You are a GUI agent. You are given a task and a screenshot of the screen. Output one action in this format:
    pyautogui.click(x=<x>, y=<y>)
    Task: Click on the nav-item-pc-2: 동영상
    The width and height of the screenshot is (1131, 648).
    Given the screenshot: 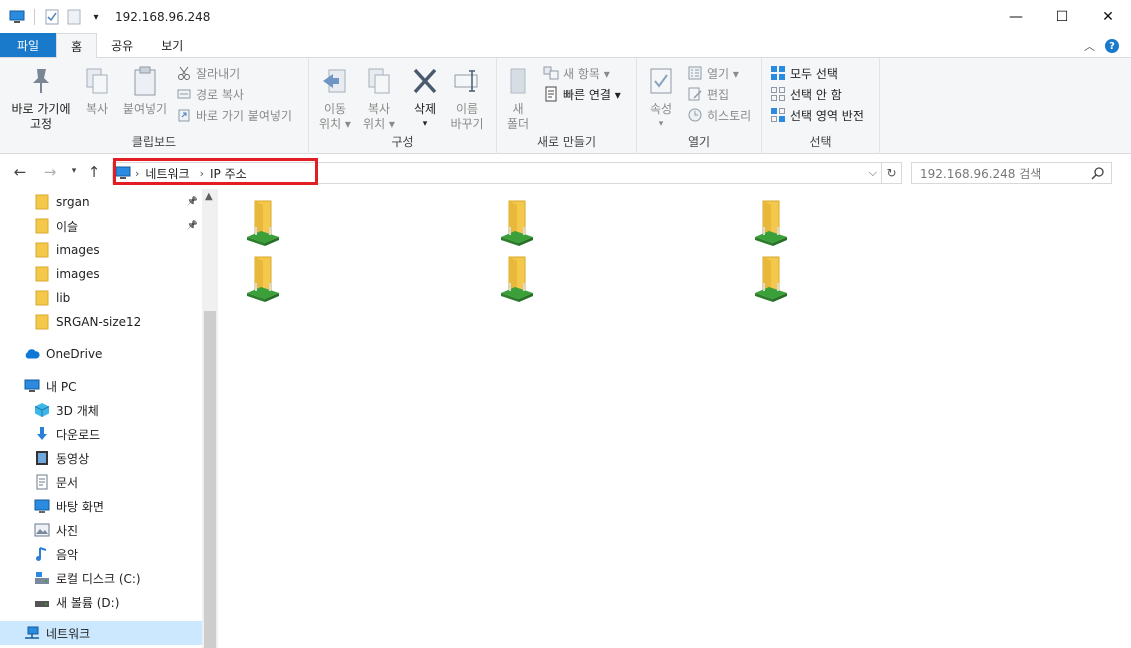 What is the action you would take?
    pyautogui.click(x=101, y=458)
    